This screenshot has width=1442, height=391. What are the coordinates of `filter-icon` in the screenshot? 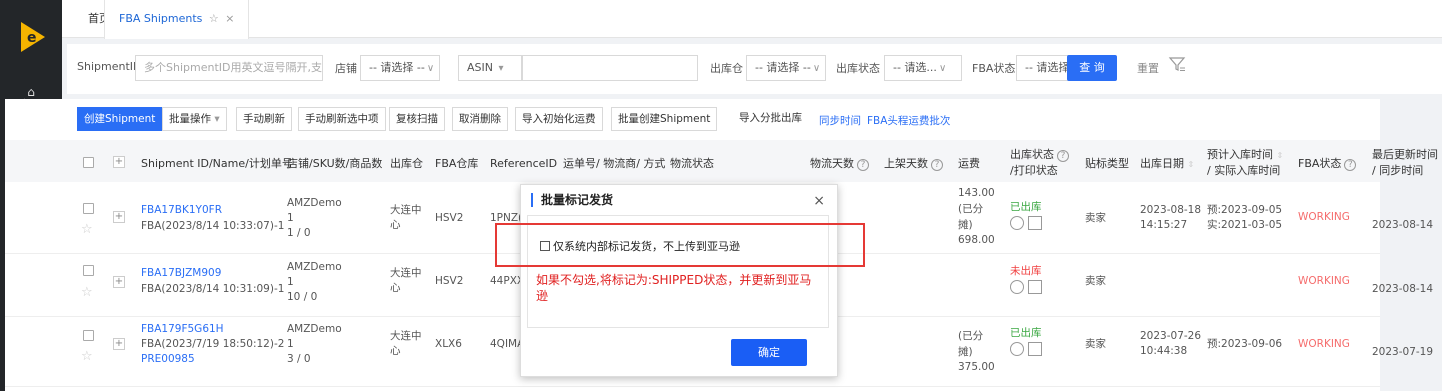 It's located at (1177, 64).